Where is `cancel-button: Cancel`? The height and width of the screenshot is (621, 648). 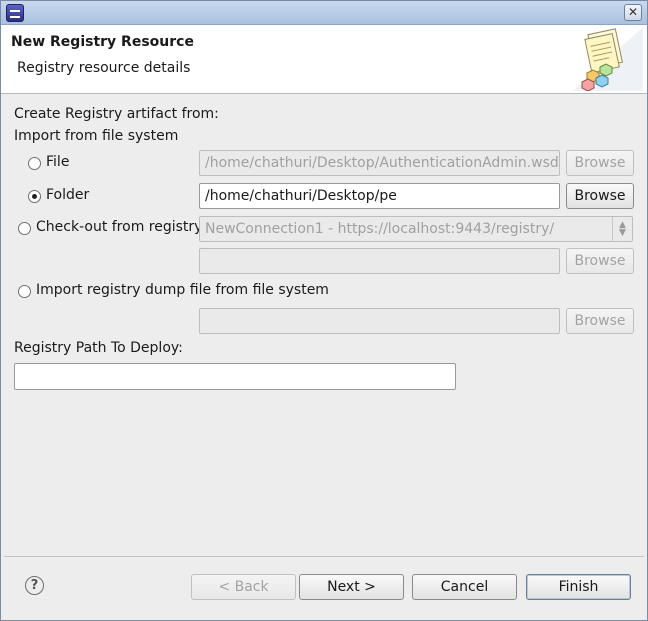 cancel-button: Cancel is located at coordinates (464, 587).